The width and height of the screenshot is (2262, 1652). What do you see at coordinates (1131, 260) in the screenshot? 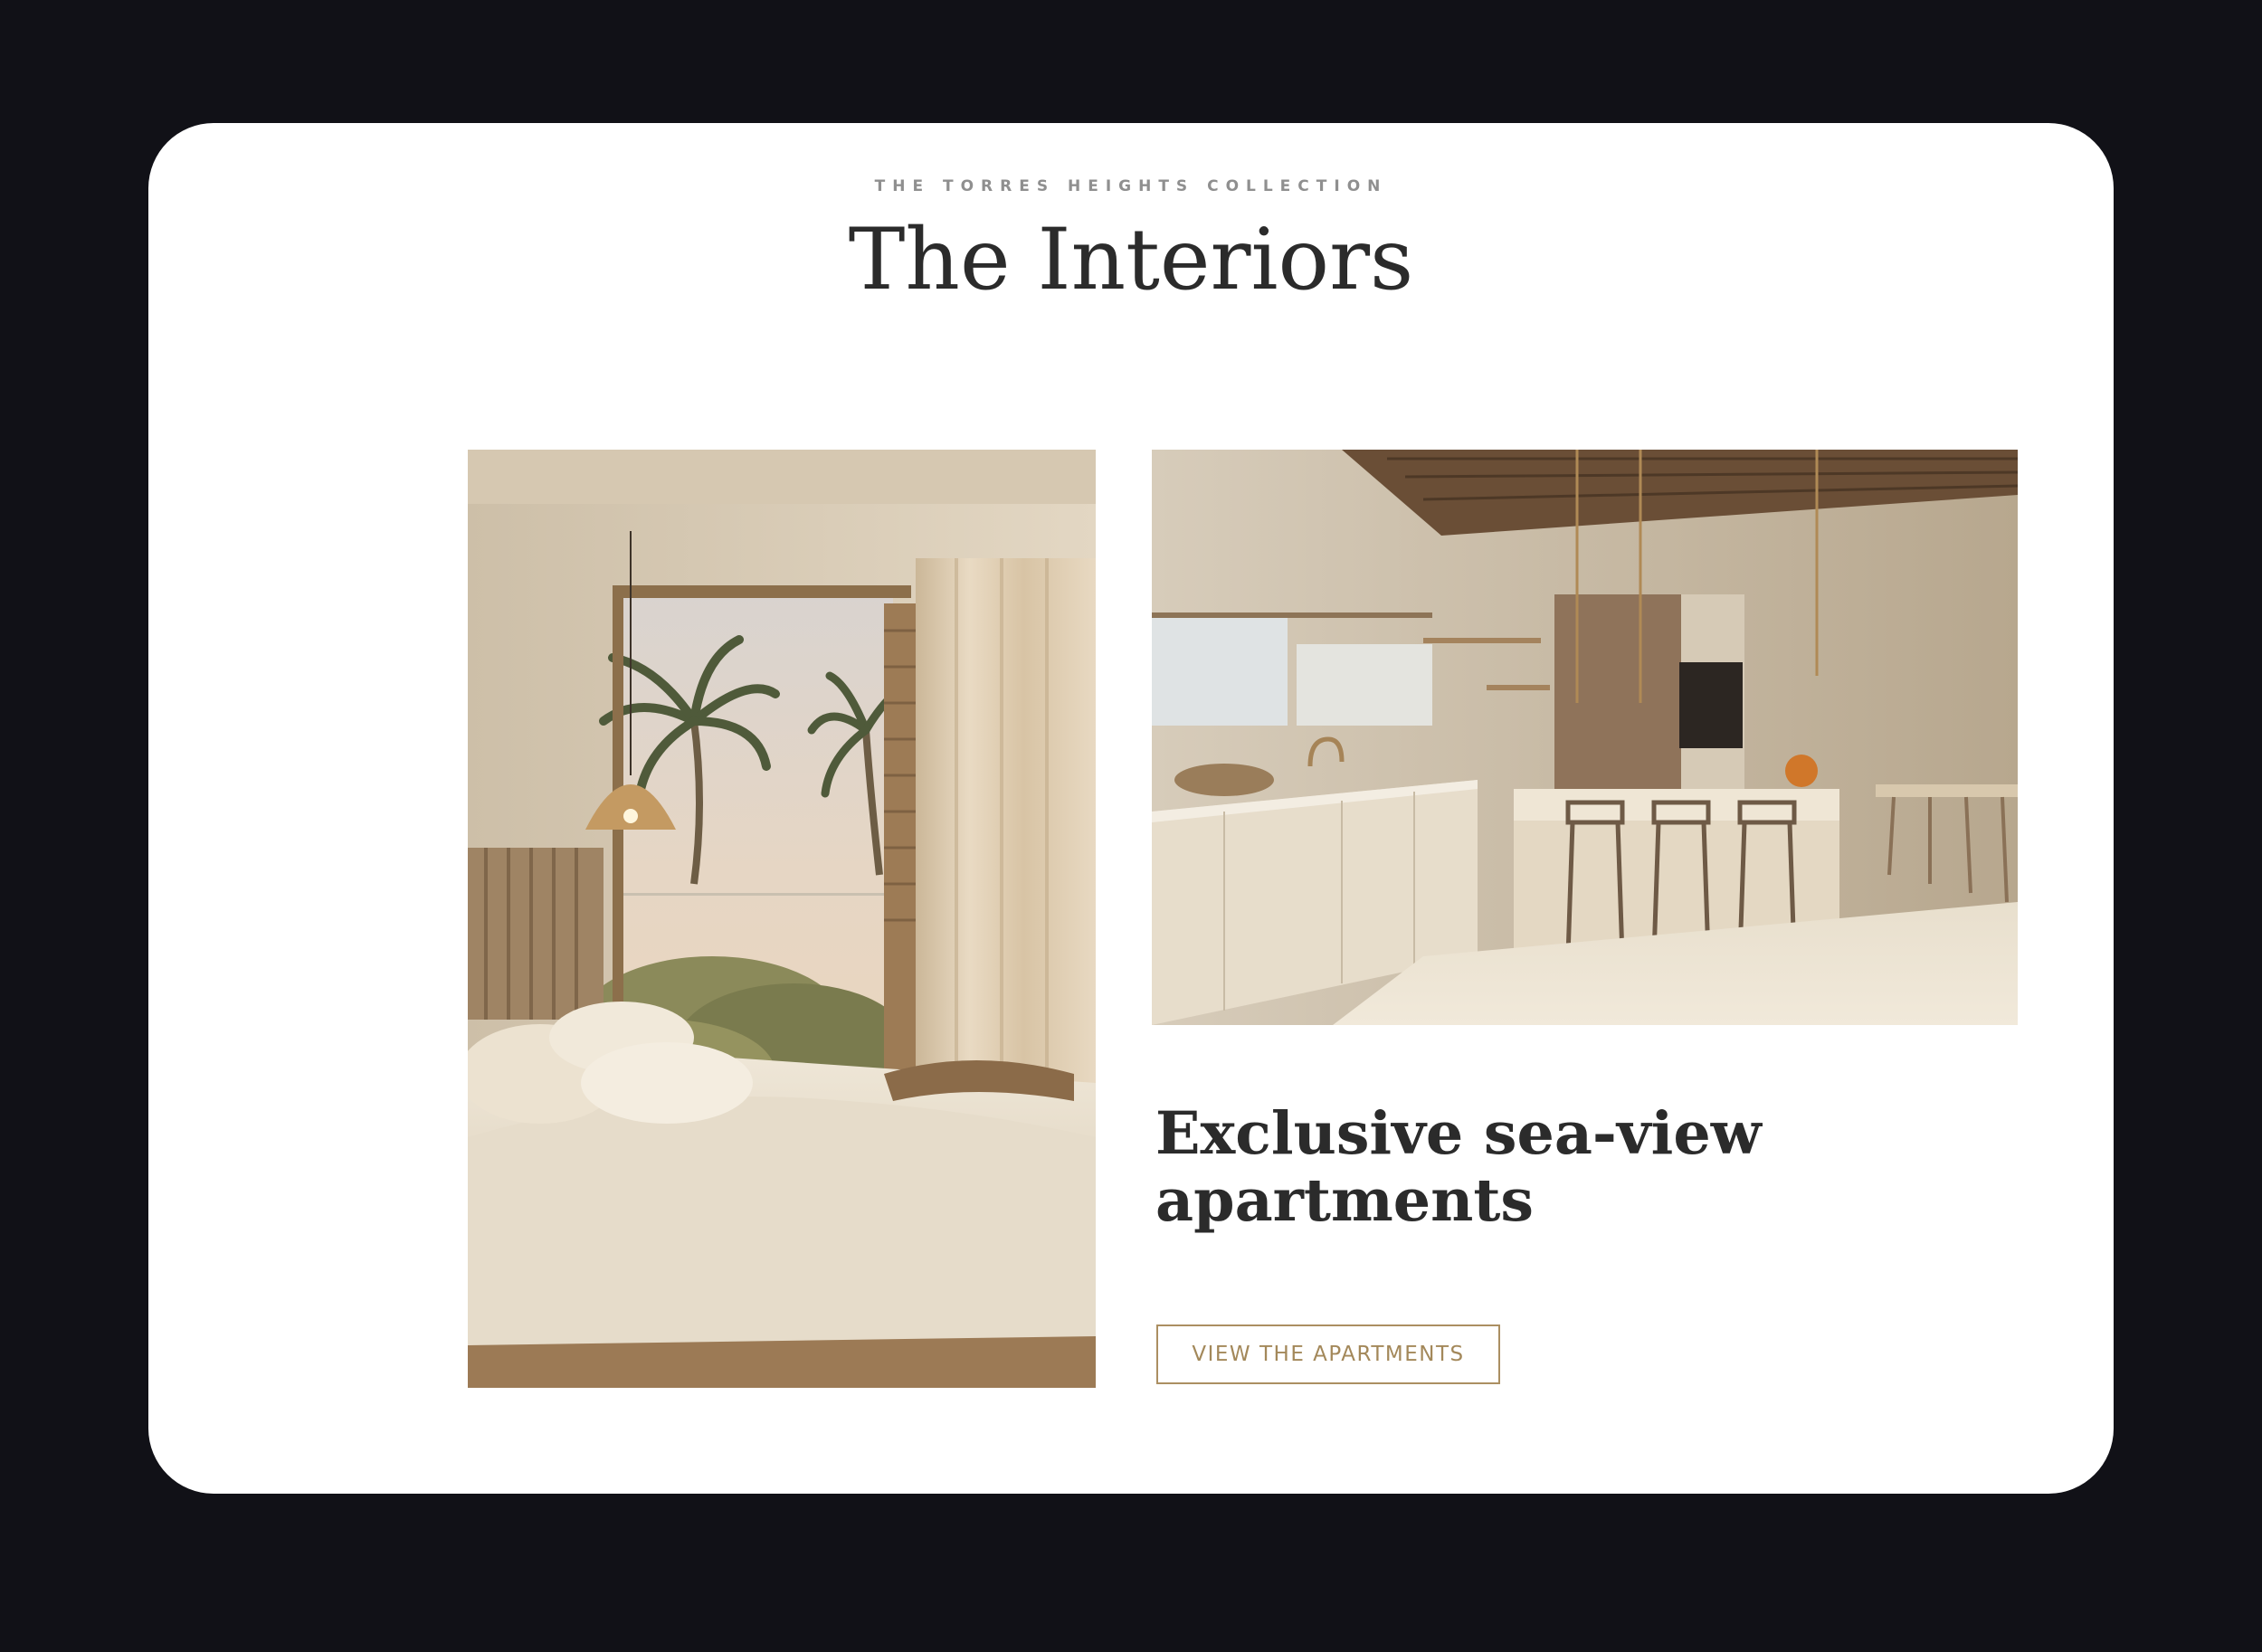
I see `page-title: The Interiors` at bounding box center [1131, 260].